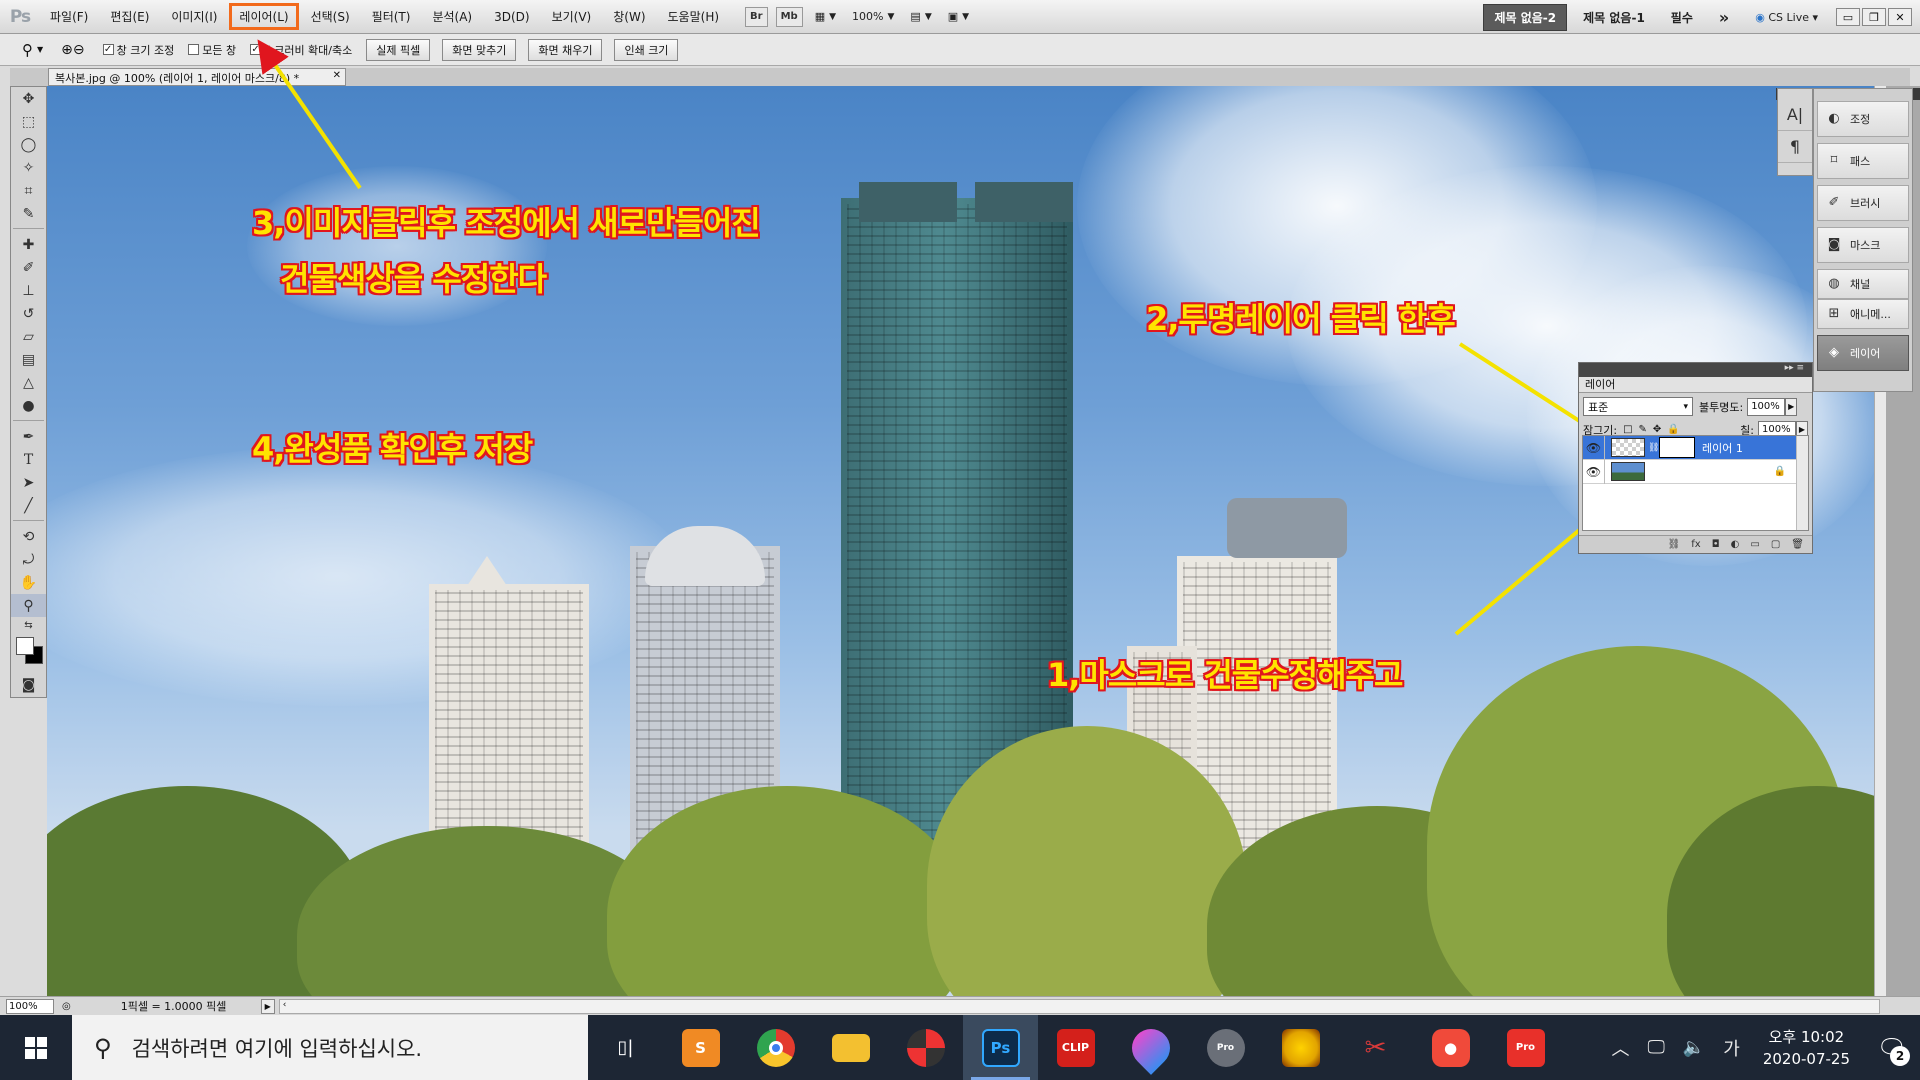 This screenshot has width=1920, height=1080. Describe the element at coordinates (28, 482) in the screenshot. I see `path-selection-tool-icon: ➤` at that location.